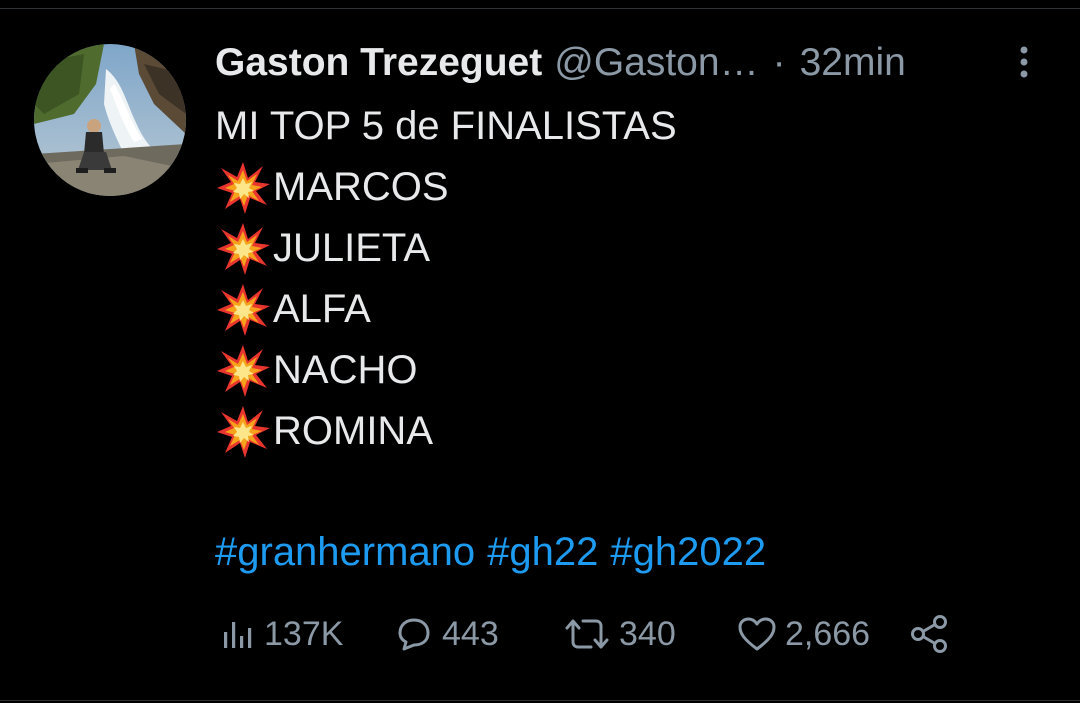 Image resolution: width=1080 pixels, height=703 pixels. I want to click on share-button, so click(933, 634).